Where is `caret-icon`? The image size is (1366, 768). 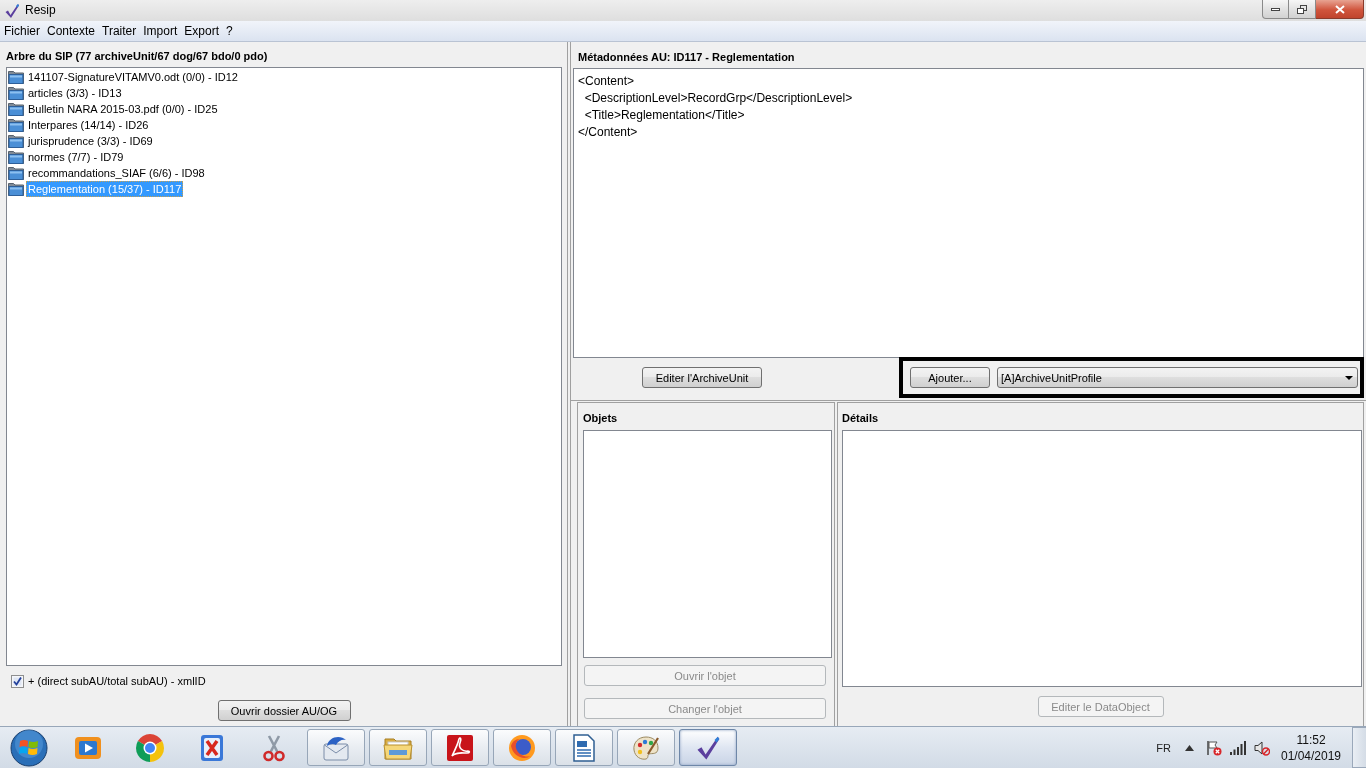 caret-icon is located at coordinates (1349, 377).